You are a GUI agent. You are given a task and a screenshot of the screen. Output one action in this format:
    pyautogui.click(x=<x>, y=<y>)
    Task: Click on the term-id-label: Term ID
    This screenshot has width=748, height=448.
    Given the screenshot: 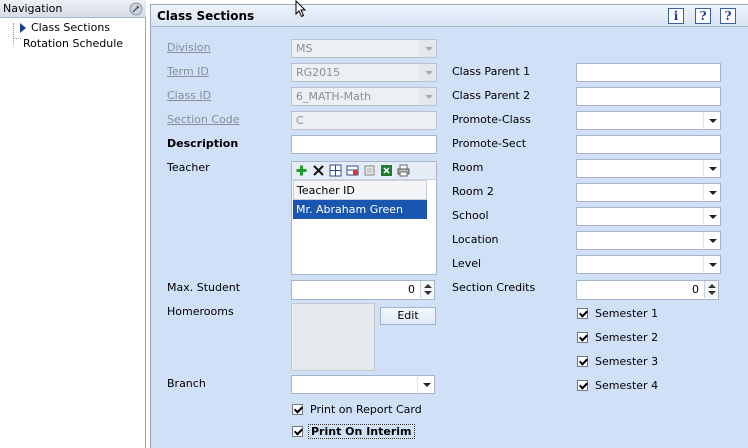 What is the action you would take?
    pyautogui.click(x=188, y=71)
    